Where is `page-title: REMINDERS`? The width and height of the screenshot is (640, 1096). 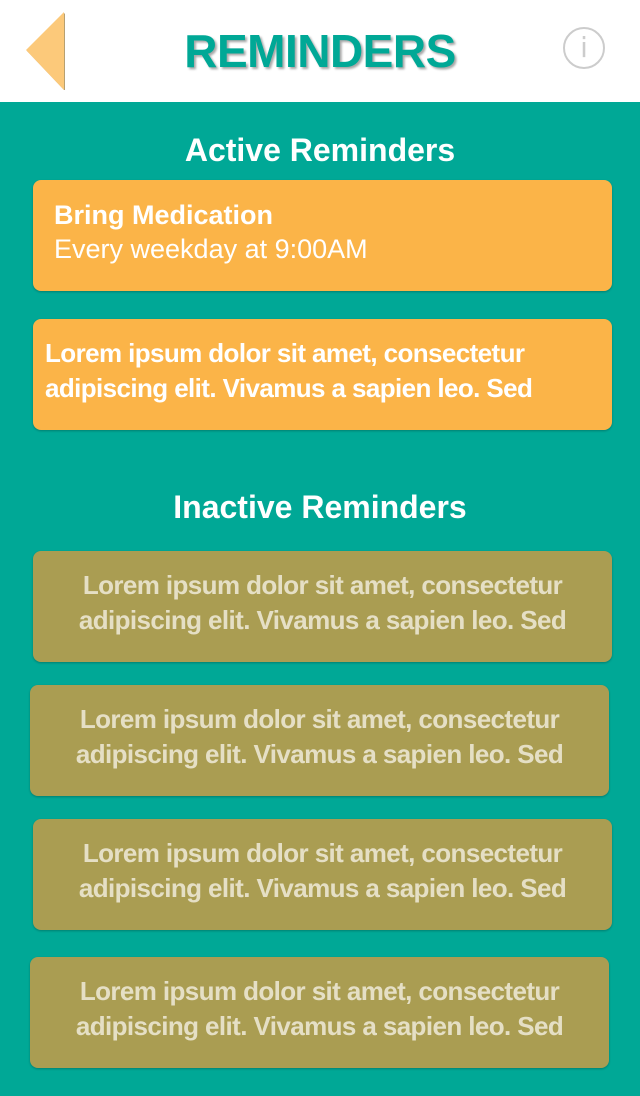
page-title: REMINDERS is located at coordinates (320, 51).